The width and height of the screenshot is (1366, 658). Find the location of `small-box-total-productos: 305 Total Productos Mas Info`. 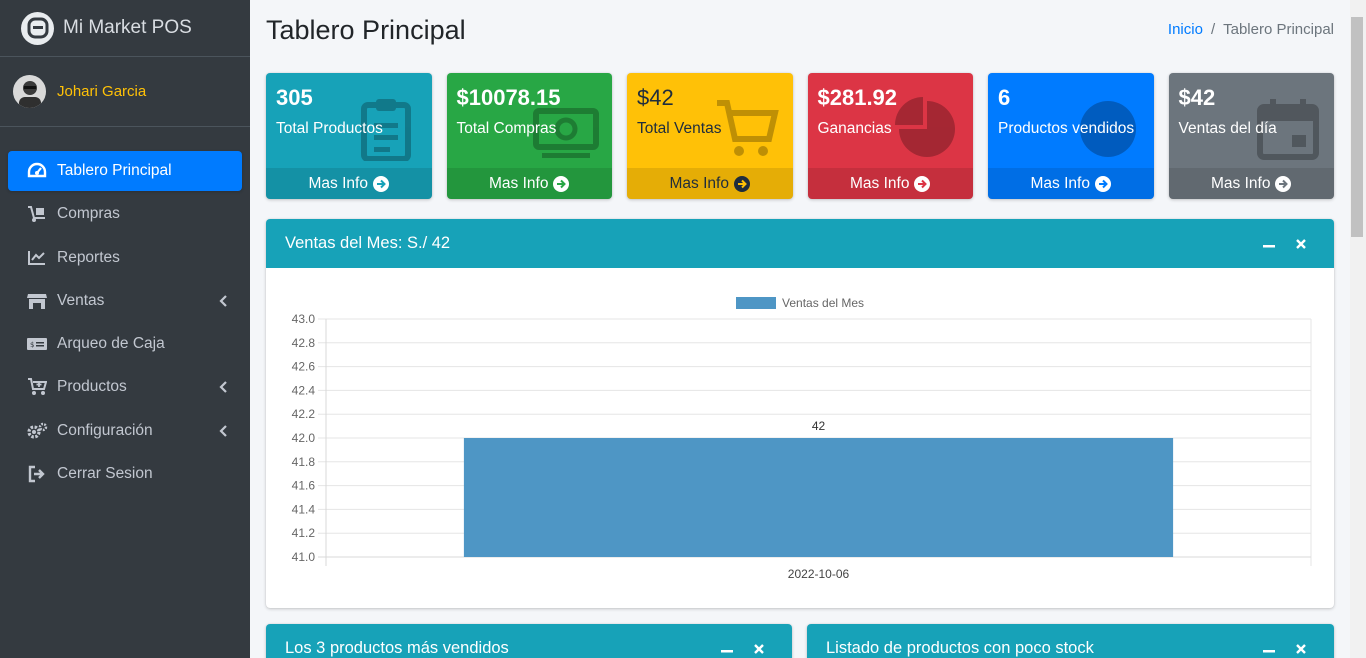

small-box-total-productos: 305 Total Productos Mas Info is located at coordinates (349, 136).